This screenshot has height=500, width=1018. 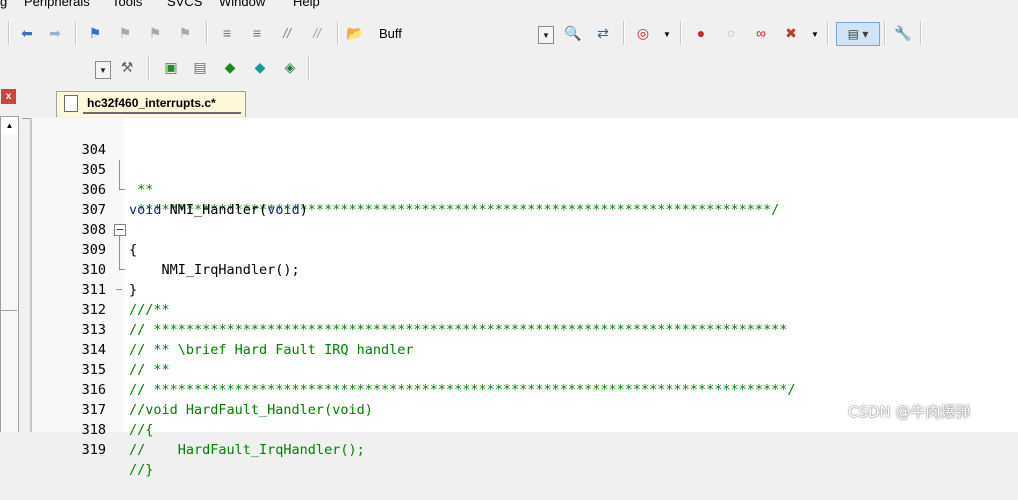 I want to click on tab-title: hc32f460_interrupts.c*, so click(x=151, y=103).